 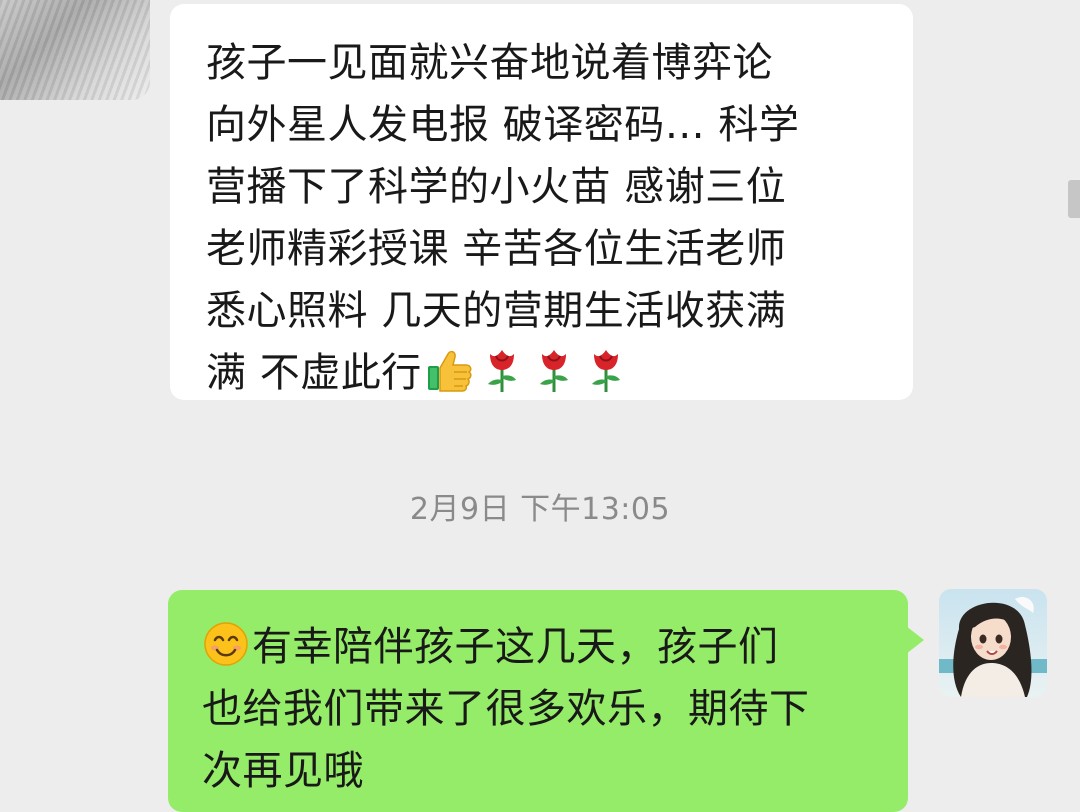 I want to click on message-line: 孩子一见面就兴奋地说着博弈论, so click(x=489, y=63).